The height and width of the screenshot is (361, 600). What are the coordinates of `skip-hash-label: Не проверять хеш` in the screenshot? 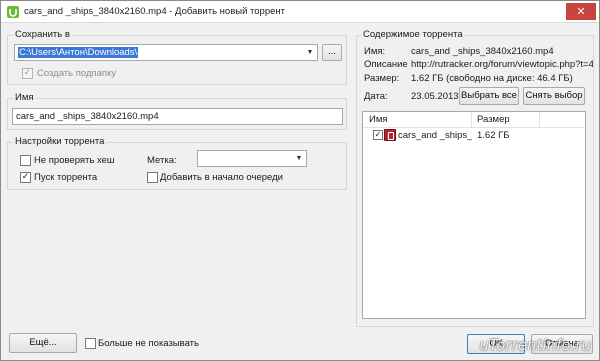 It's located at (74, 160).